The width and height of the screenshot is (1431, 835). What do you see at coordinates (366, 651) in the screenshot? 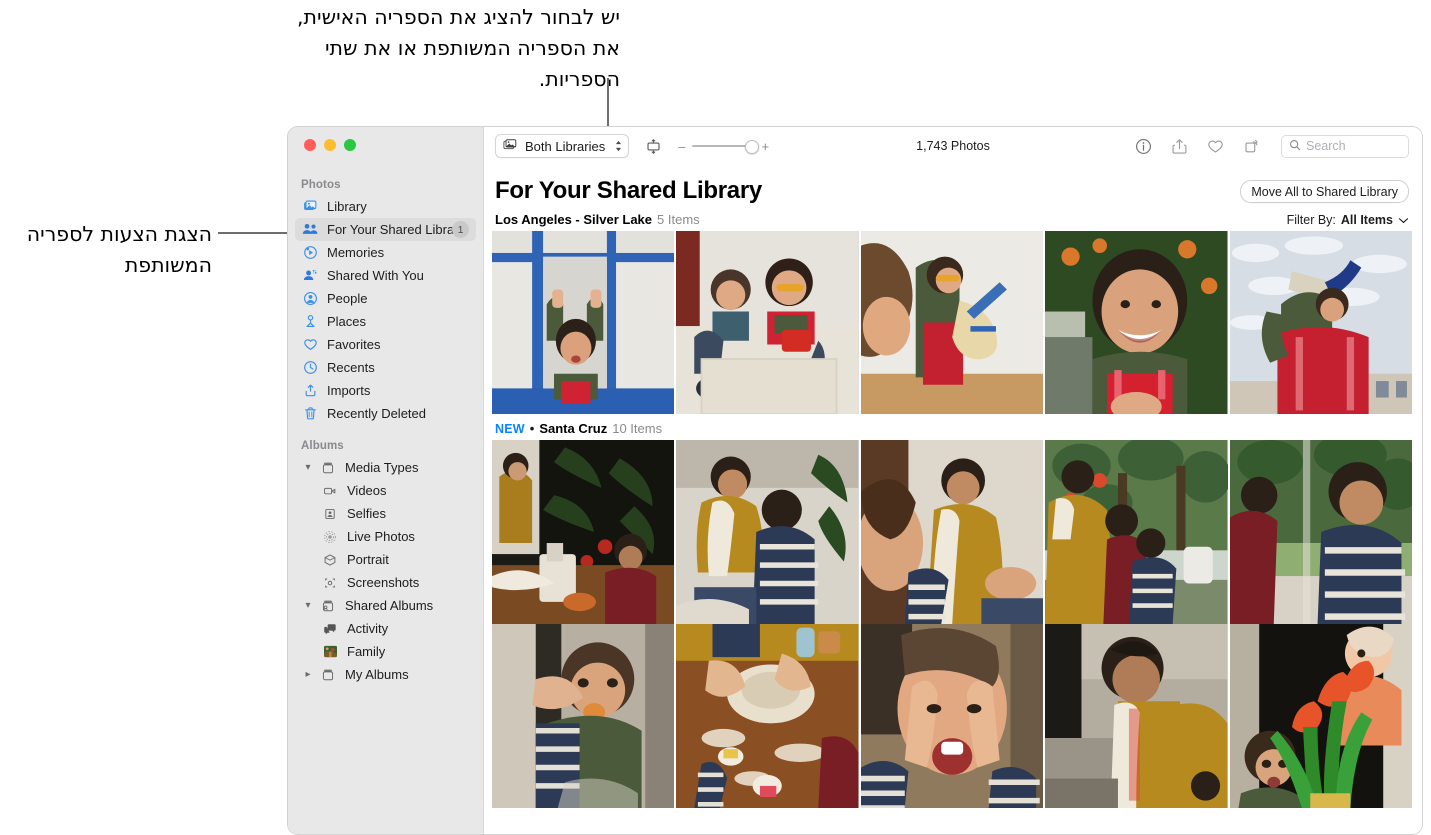
I see `sidebar-item-label: Family` at bounding box center [366, 651].